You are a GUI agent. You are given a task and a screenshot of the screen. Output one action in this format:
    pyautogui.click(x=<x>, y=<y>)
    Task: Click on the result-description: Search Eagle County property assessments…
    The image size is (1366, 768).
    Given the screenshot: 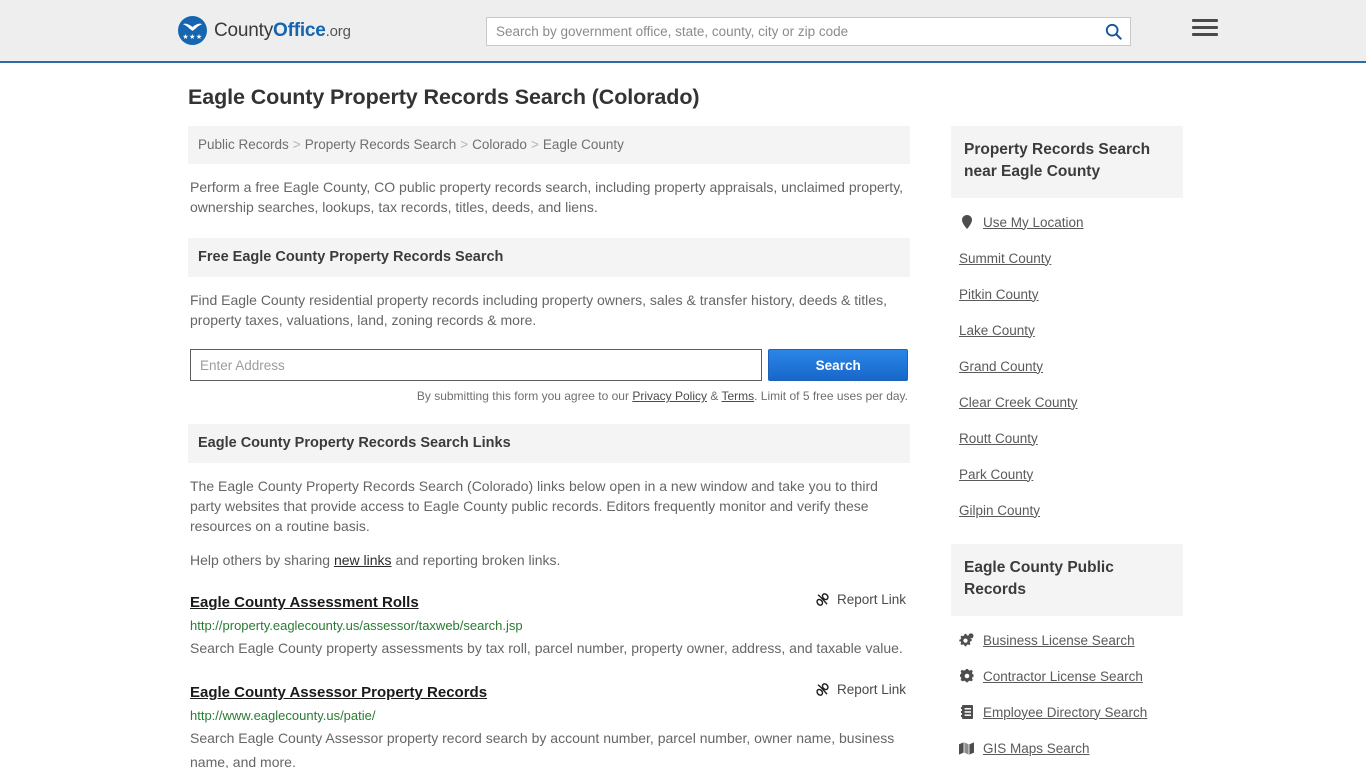 What is the action you would take?
    pyautogui.click(x=546, y=648)
    